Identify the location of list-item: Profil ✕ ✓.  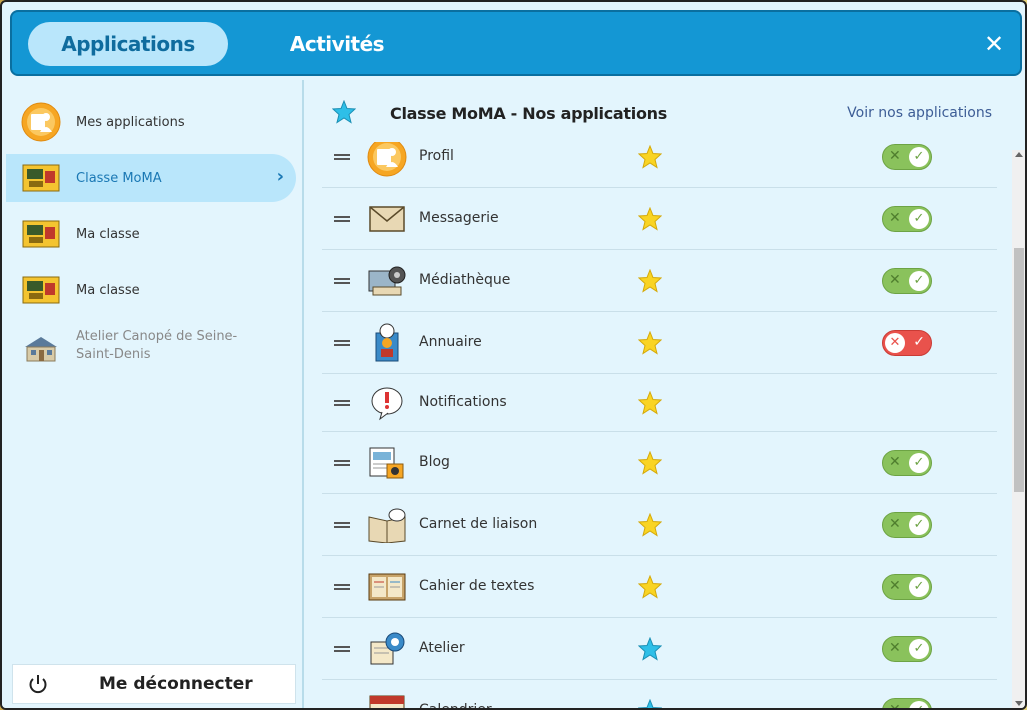
(659, 165).